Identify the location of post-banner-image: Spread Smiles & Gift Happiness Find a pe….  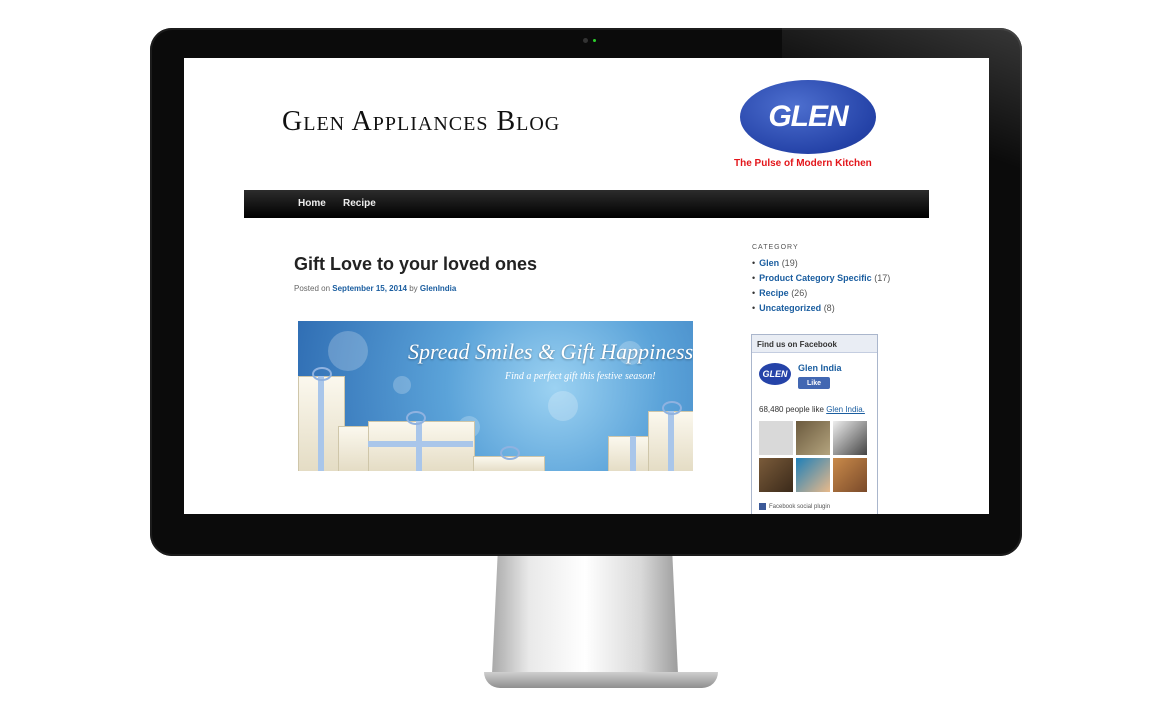
(495, 396).